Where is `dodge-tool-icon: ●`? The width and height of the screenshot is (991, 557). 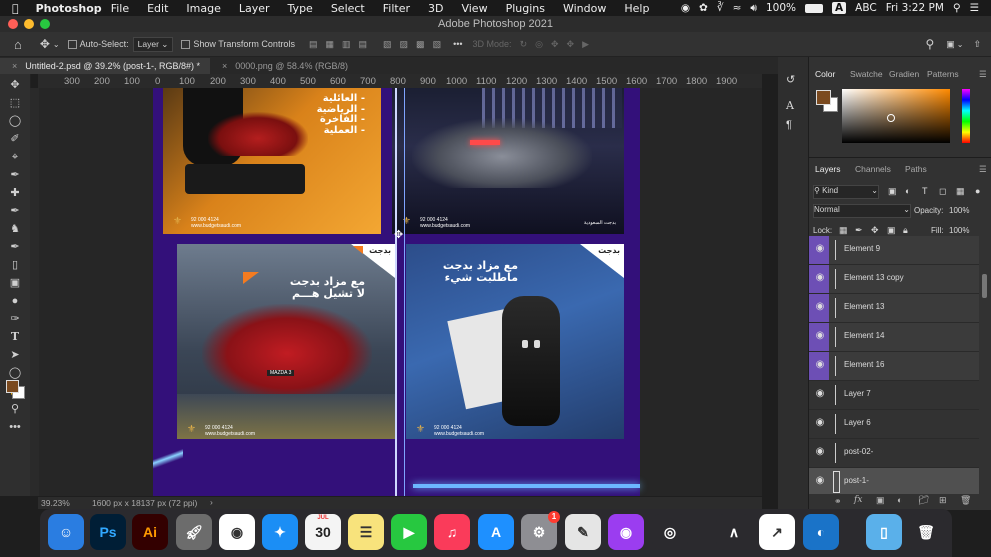
dodge-tool-icon: ● is located at coordinates (15, 301).